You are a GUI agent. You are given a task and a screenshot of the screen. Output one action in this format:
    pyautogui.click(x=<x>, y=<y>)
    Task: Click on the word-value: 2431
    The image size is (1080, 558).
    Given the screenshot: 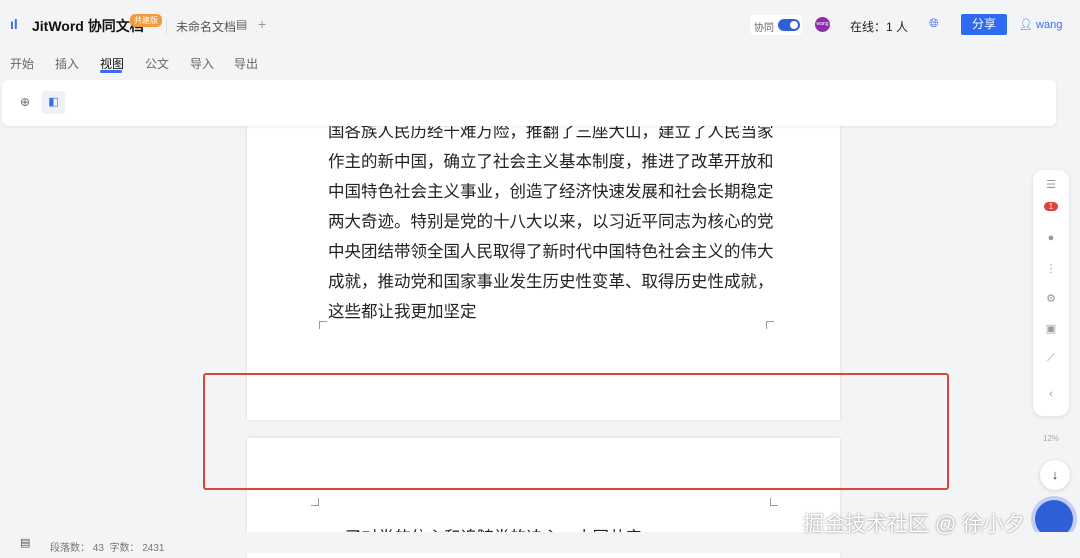 What is the action you would take?
    pyautogui.click(x=153, y=548)
    